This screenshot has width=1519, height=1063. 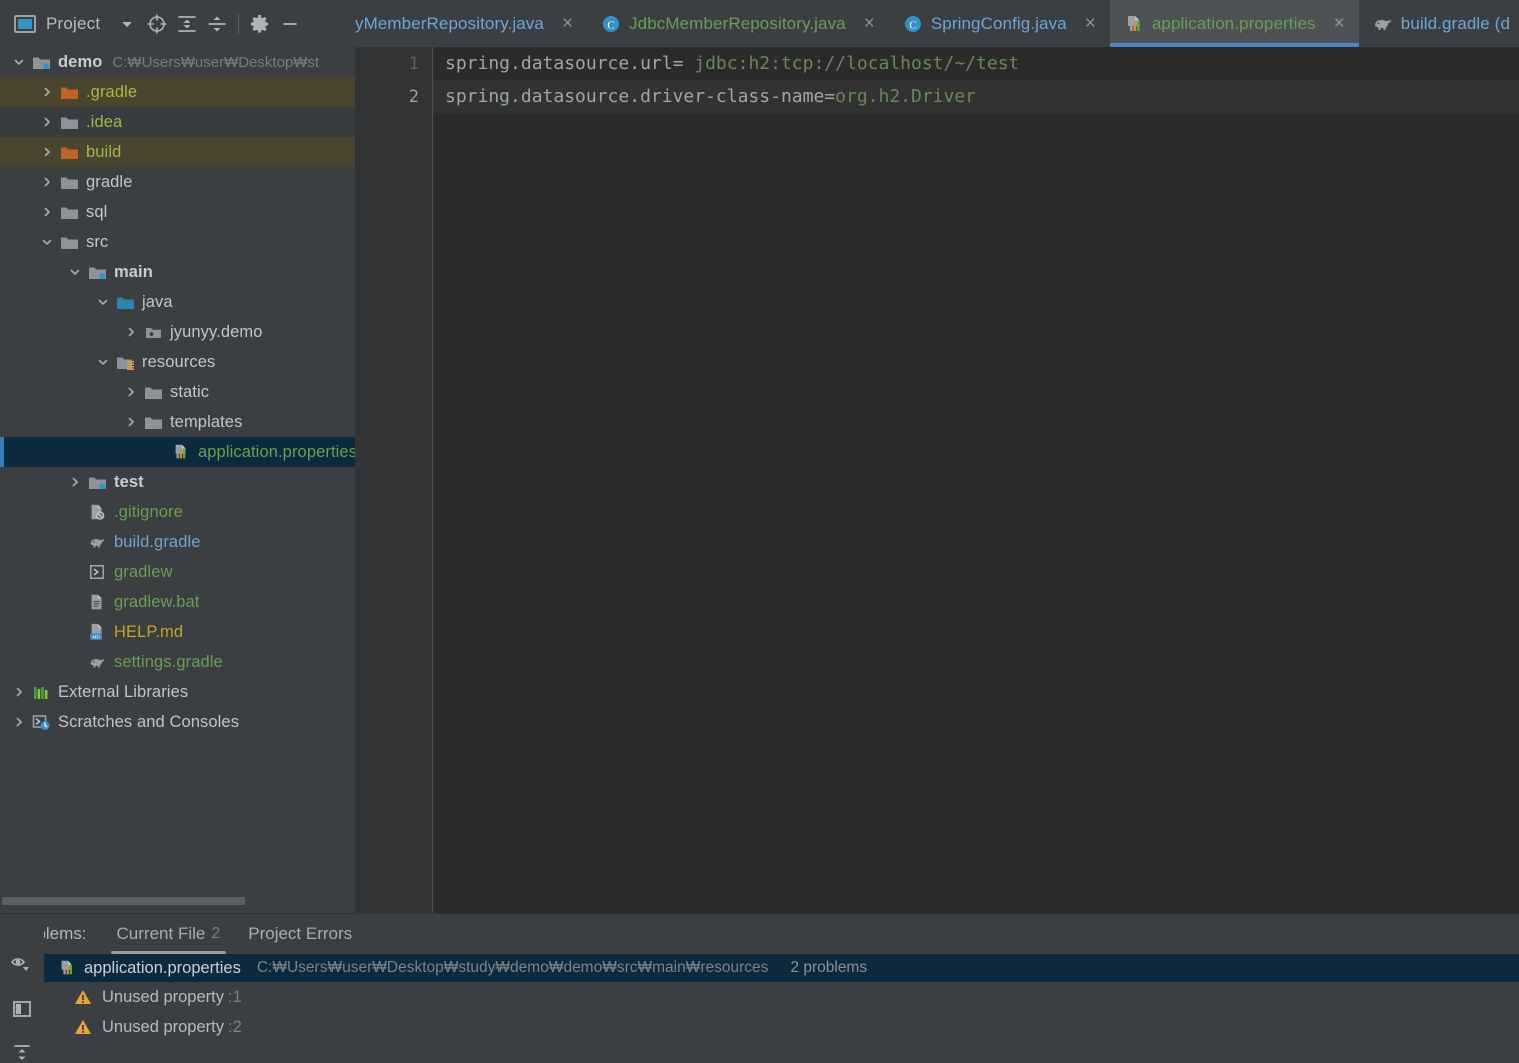 I want to click on tree-item-label: templates, so click(x=206, y=421).